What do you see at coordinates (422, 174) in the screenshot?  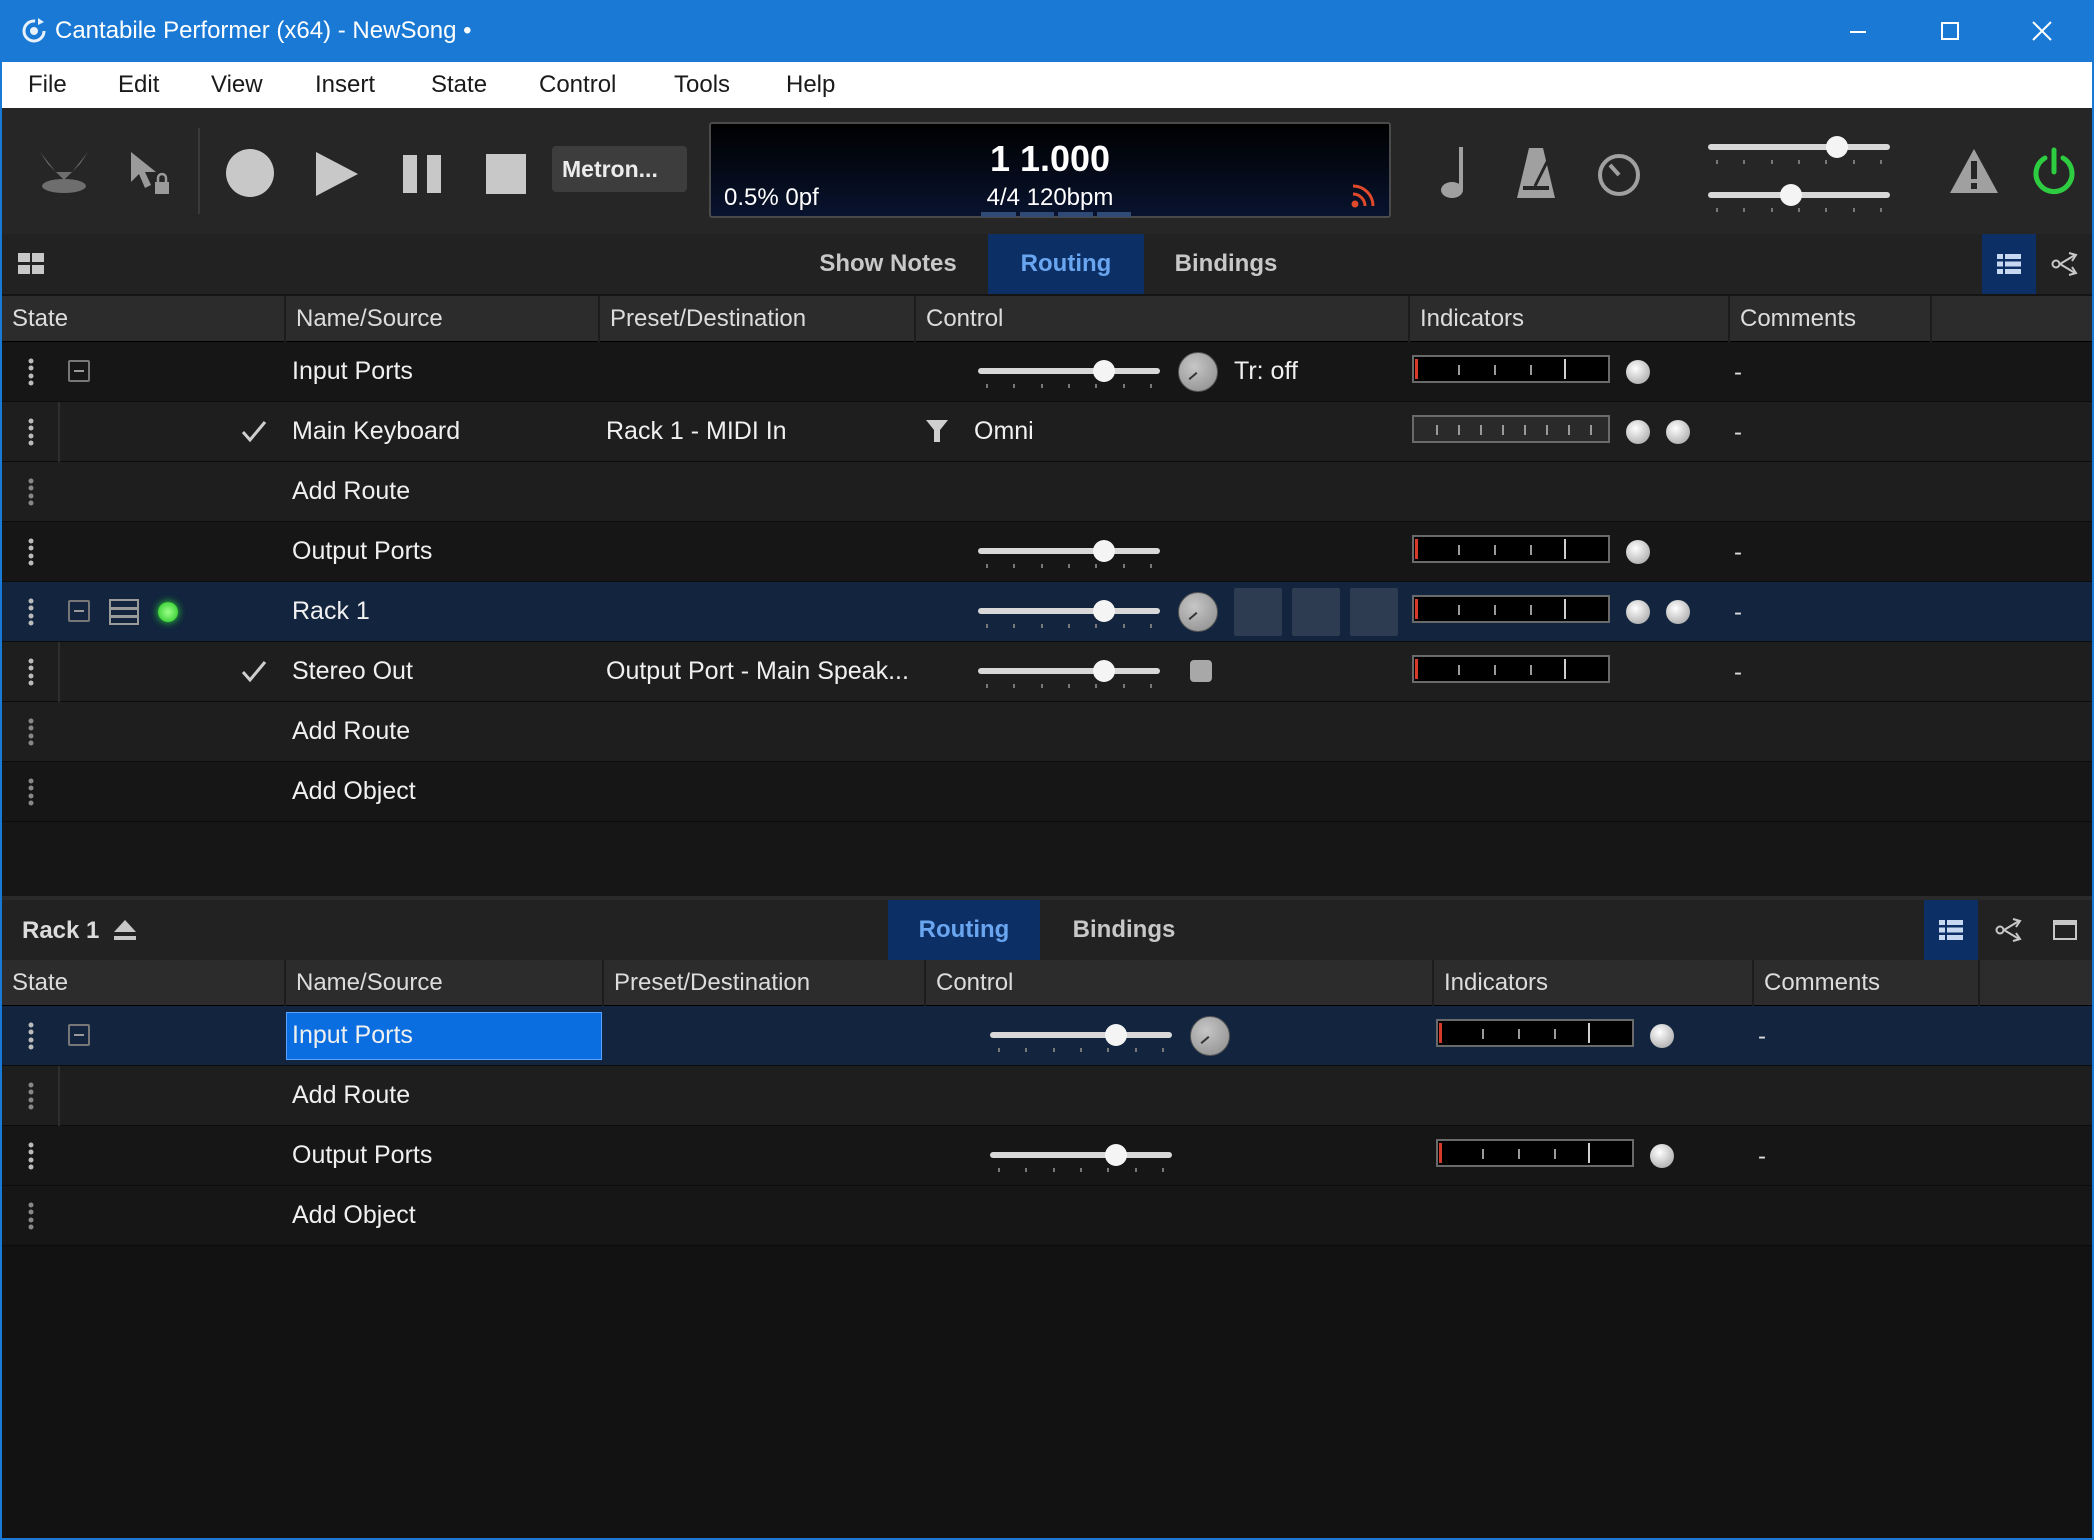 I see `pause-button` at bounding box center [422, 174].